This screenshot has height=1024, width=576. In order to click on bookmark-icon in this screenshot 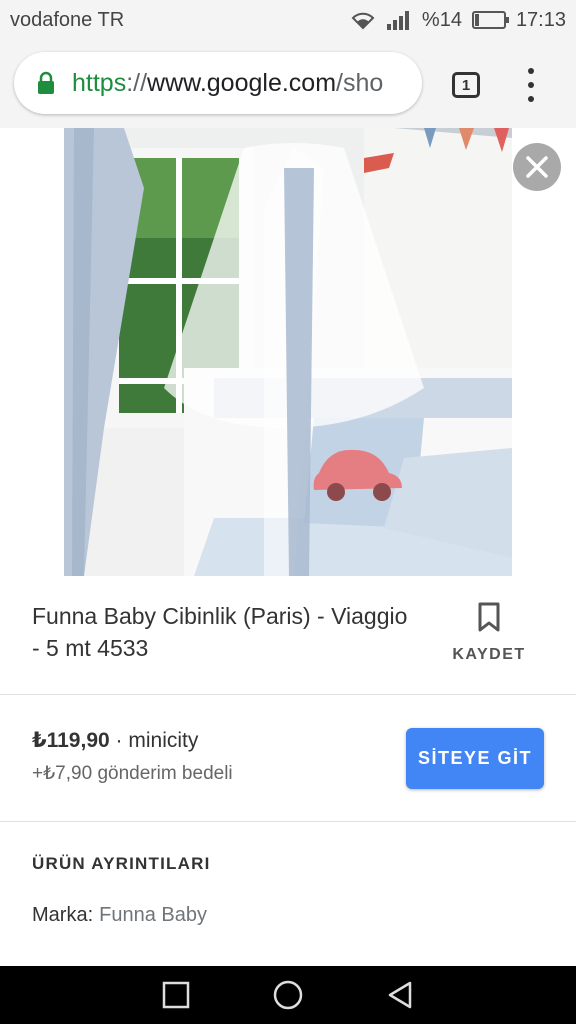, I will do `click(489, 617)`.